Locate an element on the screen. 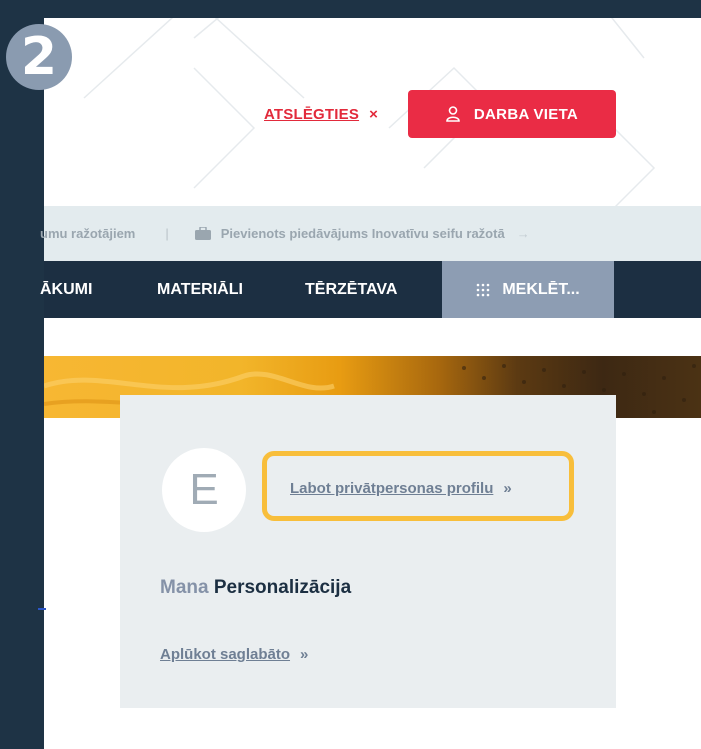 This screenshot has height=749, width=701. step-number-badge: 2 is located at coordinates (39, 57).